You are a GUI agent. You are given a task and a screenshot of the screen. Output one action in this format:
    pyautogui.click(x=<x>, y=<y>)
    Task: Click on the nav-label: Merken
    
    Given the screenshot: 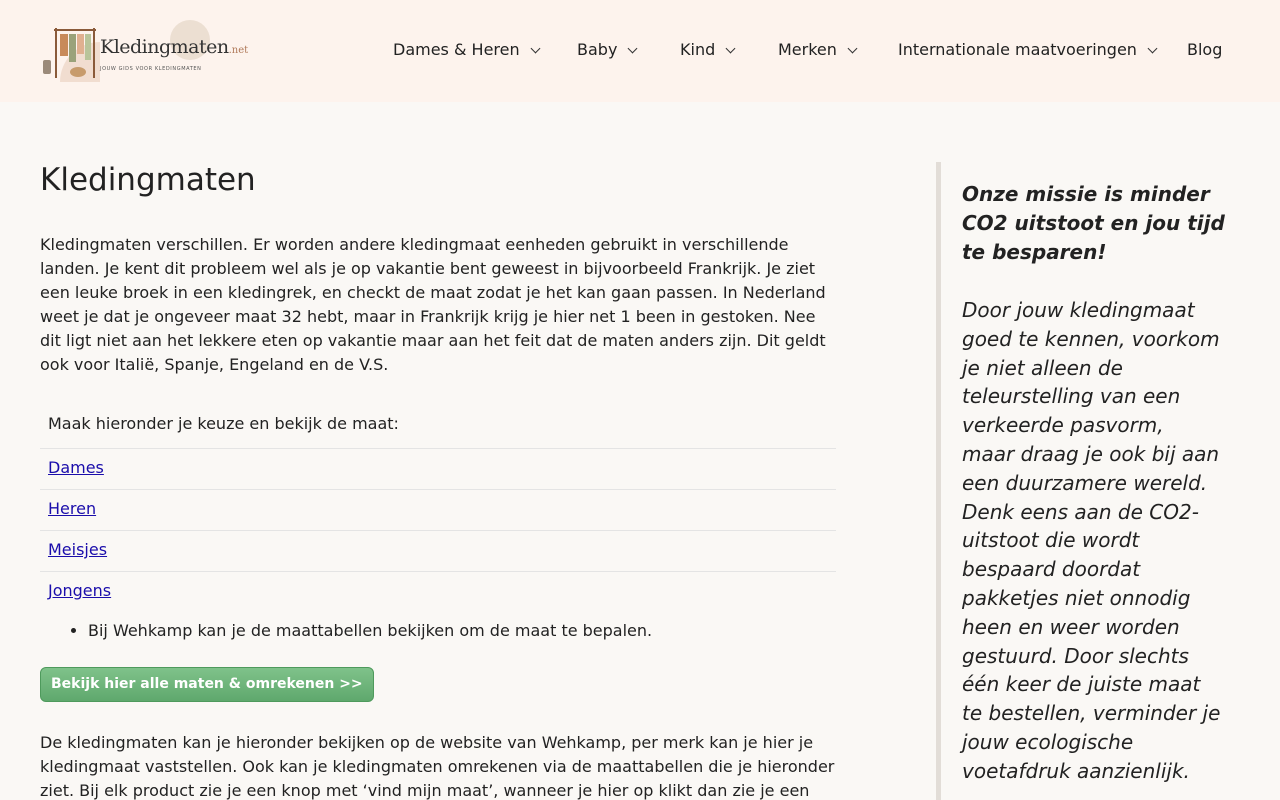 What is the action you would take?
    pyautogui.click(x=807, y=49)
    